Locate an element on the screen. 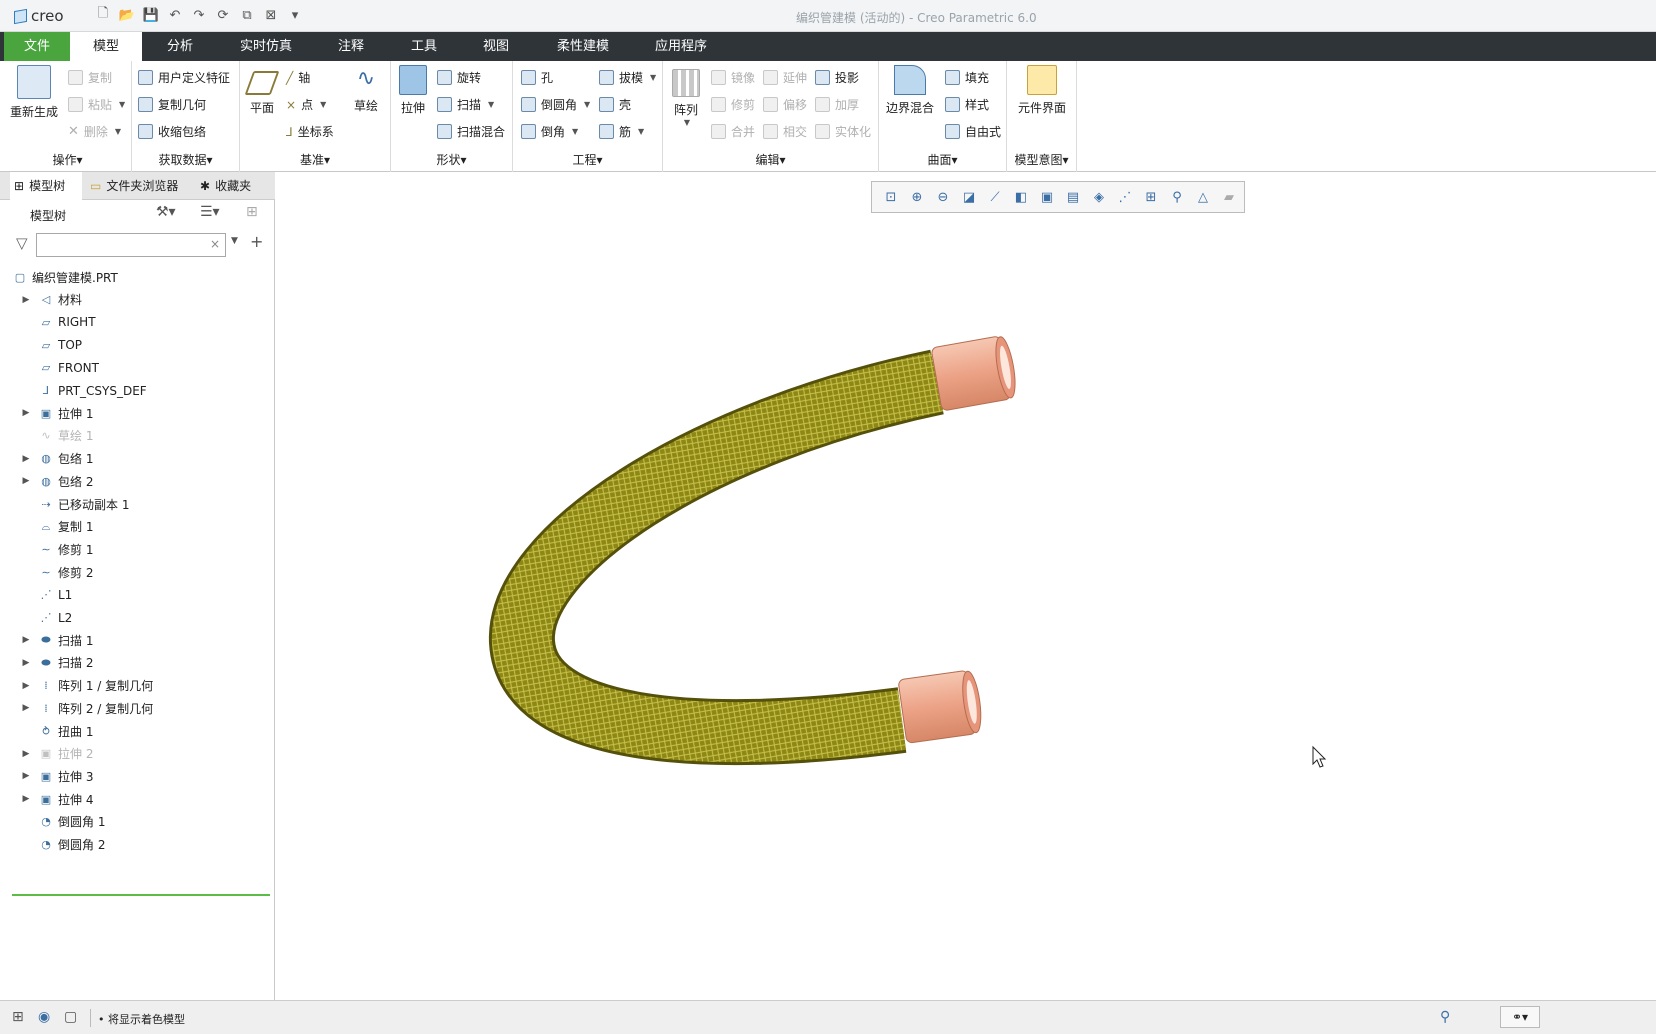  tree-item: ▶ ⬬ 扫描 2 is located at coordinates (47, 663).